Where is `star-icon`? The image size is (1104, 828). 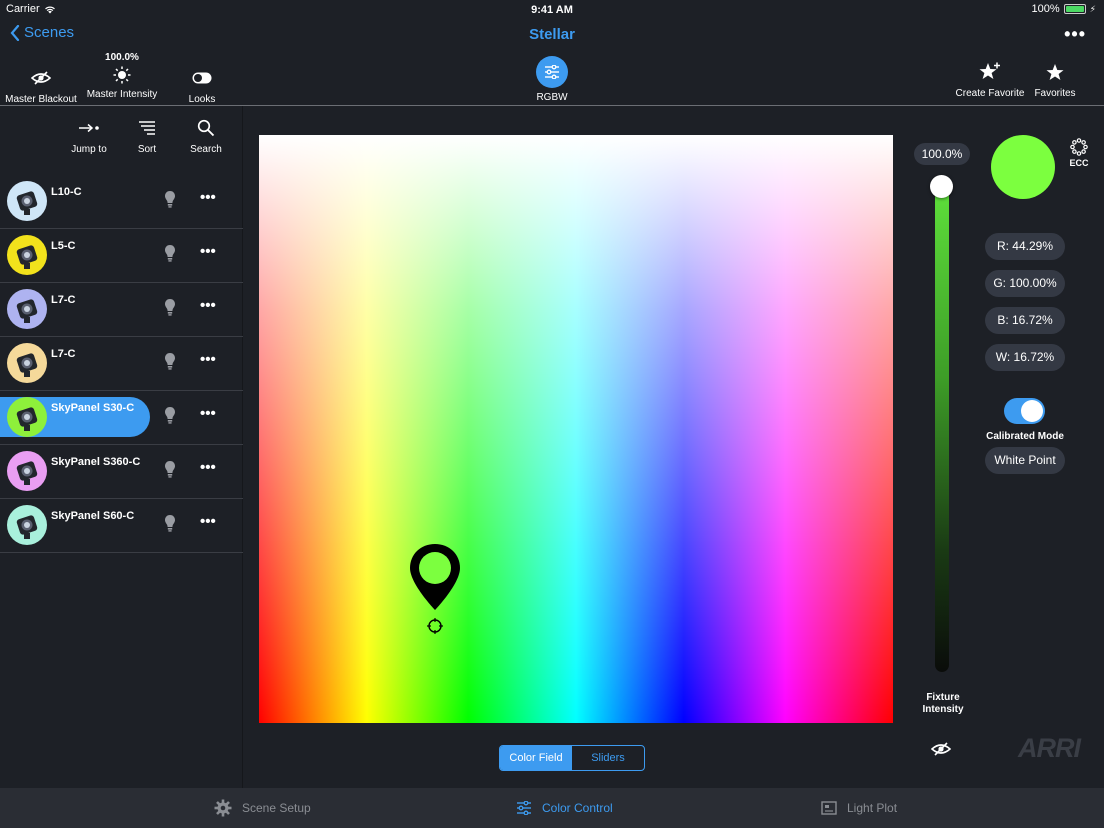
star-icon is located at coordinates (1055, 72).